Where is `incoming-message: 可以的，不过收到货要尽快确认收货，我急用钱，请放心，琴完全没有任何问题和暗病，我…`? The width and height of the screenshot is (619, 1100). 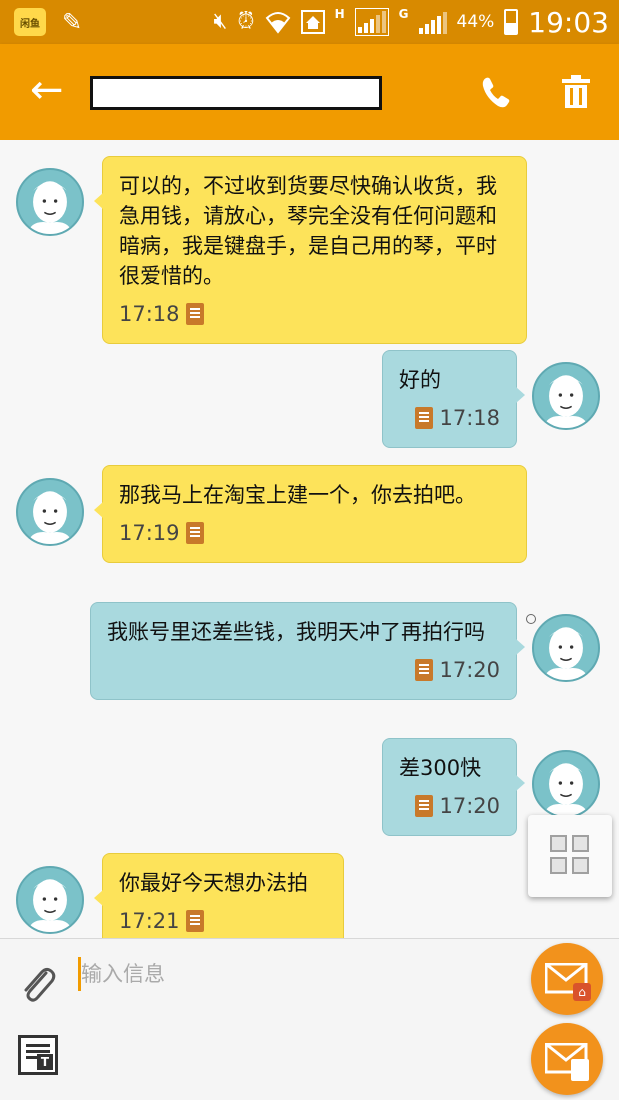 incoming-message: 可以的，不过收到货要尽快确认收货，我急用钱，请放心，琴完全没有任何问题和暗病，我… is located at coordinates (310, 250).